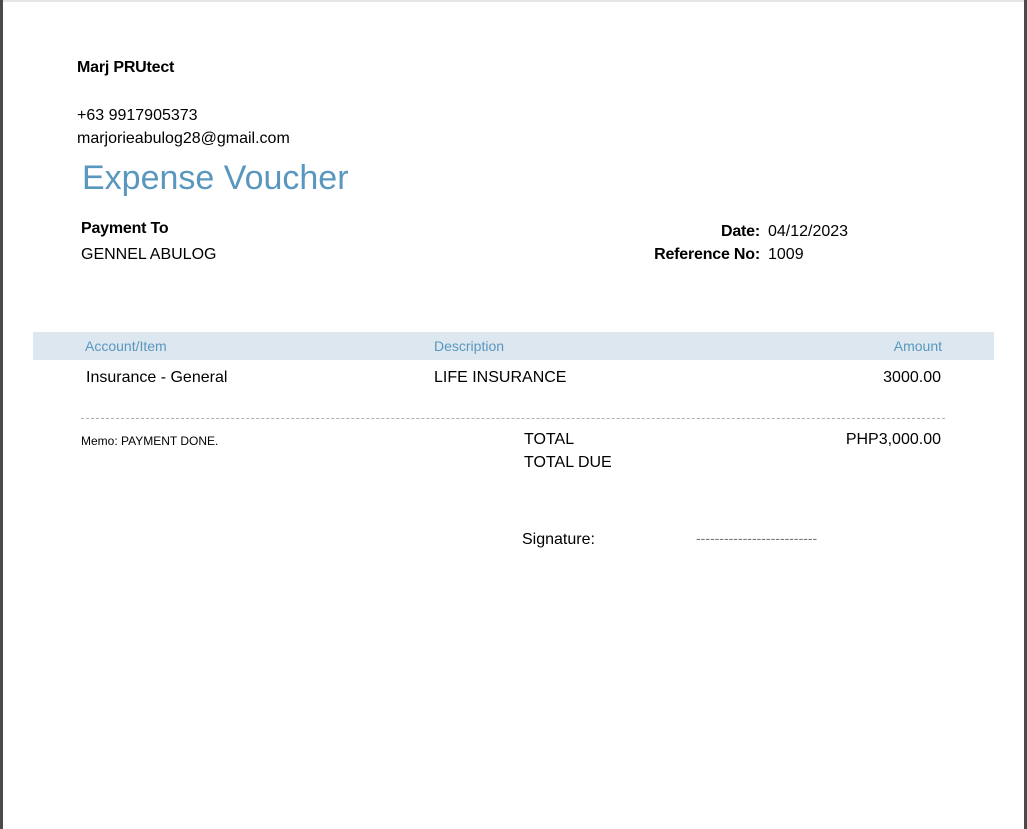  I want to click on reference-row: Reference No: 1009, so click(721, 254).